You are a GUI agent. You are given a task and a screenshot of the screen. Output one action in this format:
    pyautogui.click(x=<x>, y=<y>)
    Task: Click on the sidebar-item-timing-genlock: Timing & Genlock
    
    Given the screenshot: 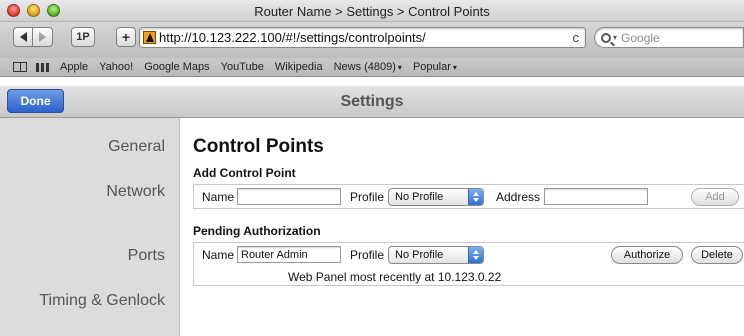 What is the action you would take?
    pyautogui.click(x=102, y=301)
    